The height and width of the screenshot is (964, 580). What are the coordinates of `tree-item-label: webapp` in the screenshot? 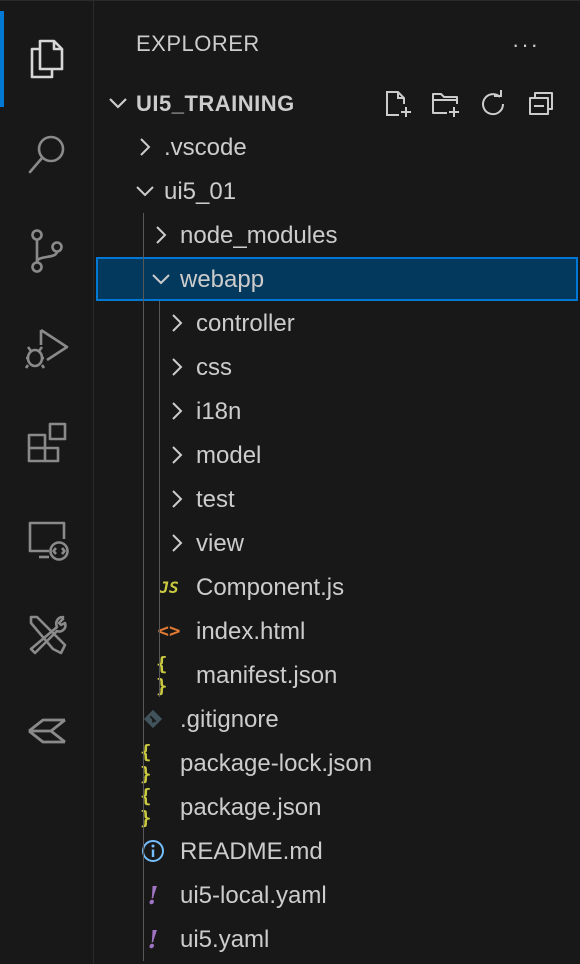 It's located at (222, 279).